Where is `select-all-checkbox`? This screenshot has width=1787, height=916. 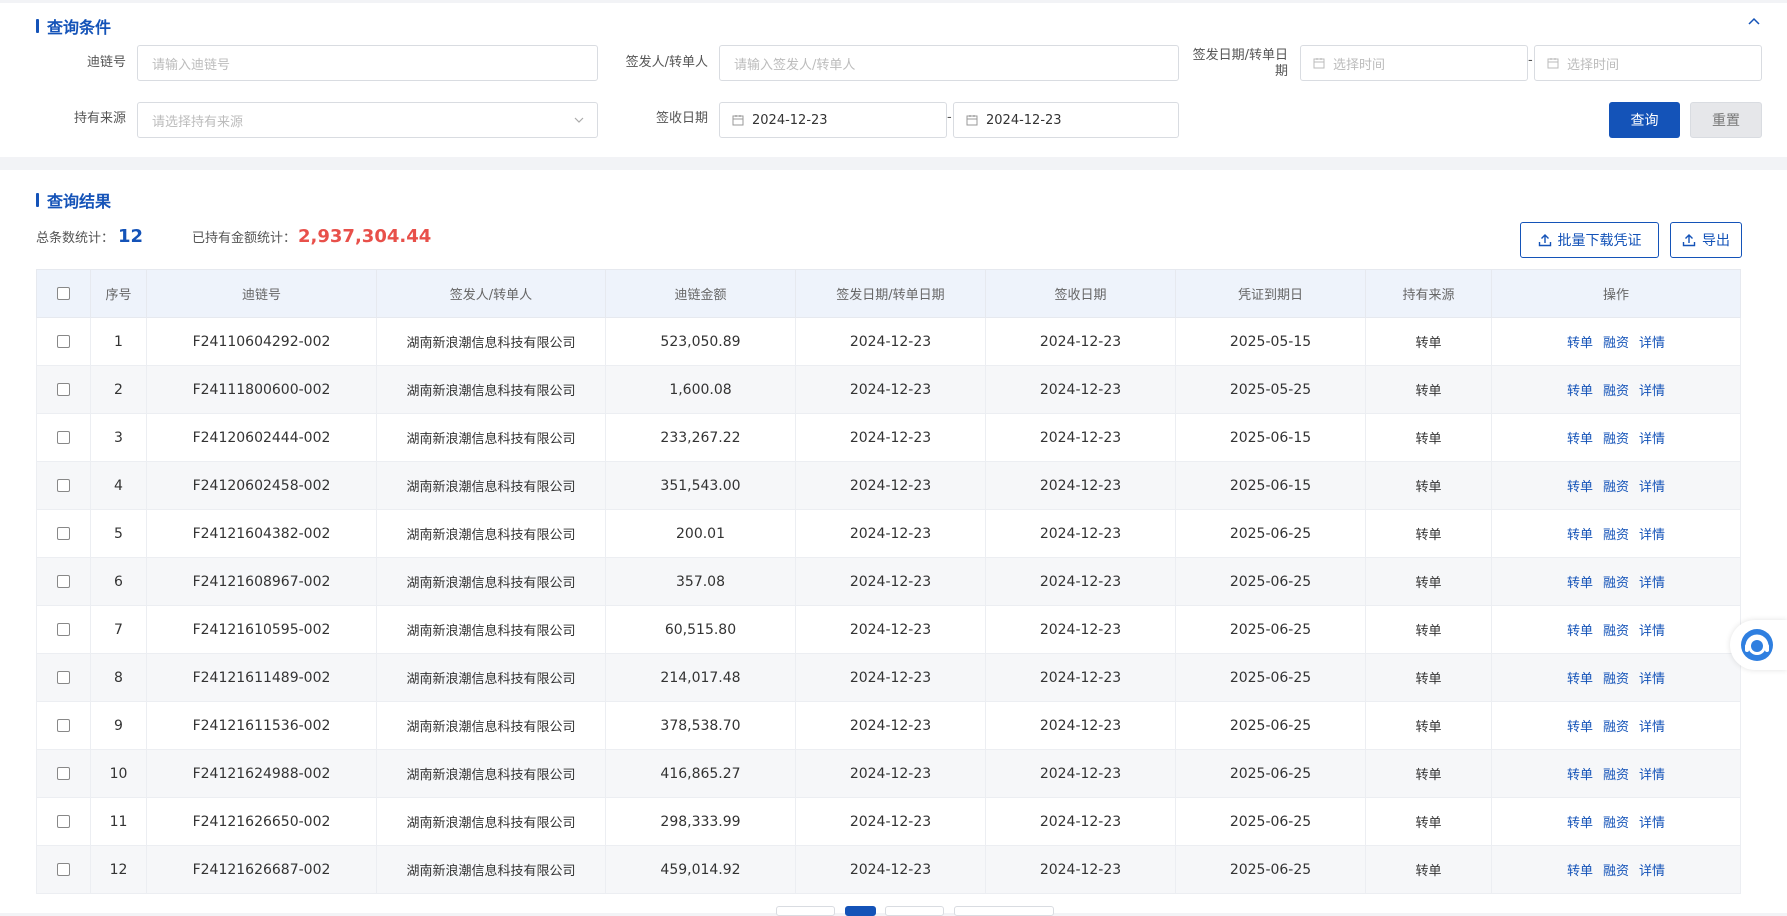 select-all-checkbox is located at coordinates (63, 293).